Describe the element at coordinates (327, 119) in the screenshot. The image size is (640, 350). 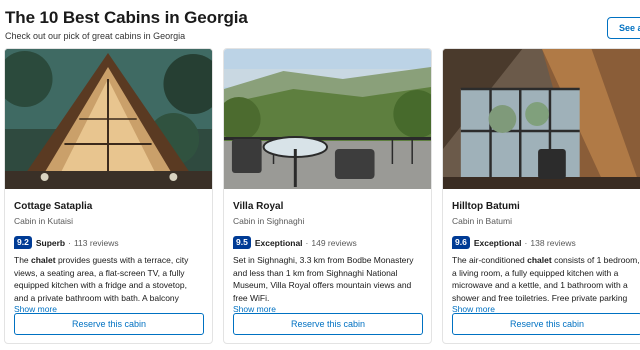
I see `balcony-view-image` at that location.